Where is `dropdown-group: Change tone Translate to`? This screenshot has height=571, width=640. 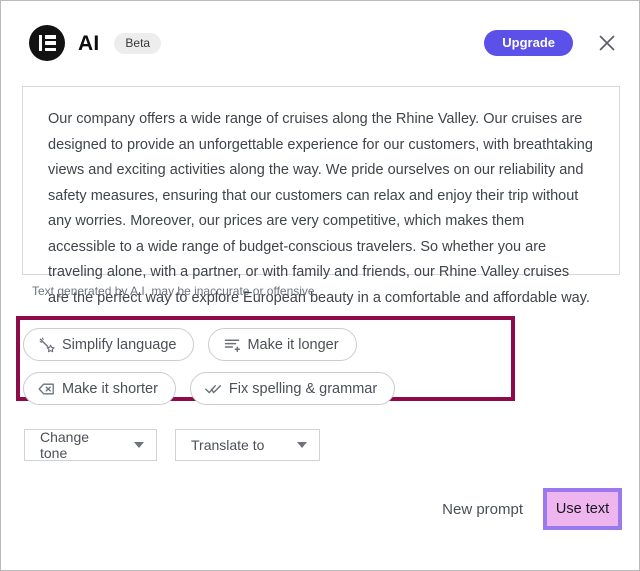 dropdown-group: Change tone Translate to is located at coordinates (172, 445).